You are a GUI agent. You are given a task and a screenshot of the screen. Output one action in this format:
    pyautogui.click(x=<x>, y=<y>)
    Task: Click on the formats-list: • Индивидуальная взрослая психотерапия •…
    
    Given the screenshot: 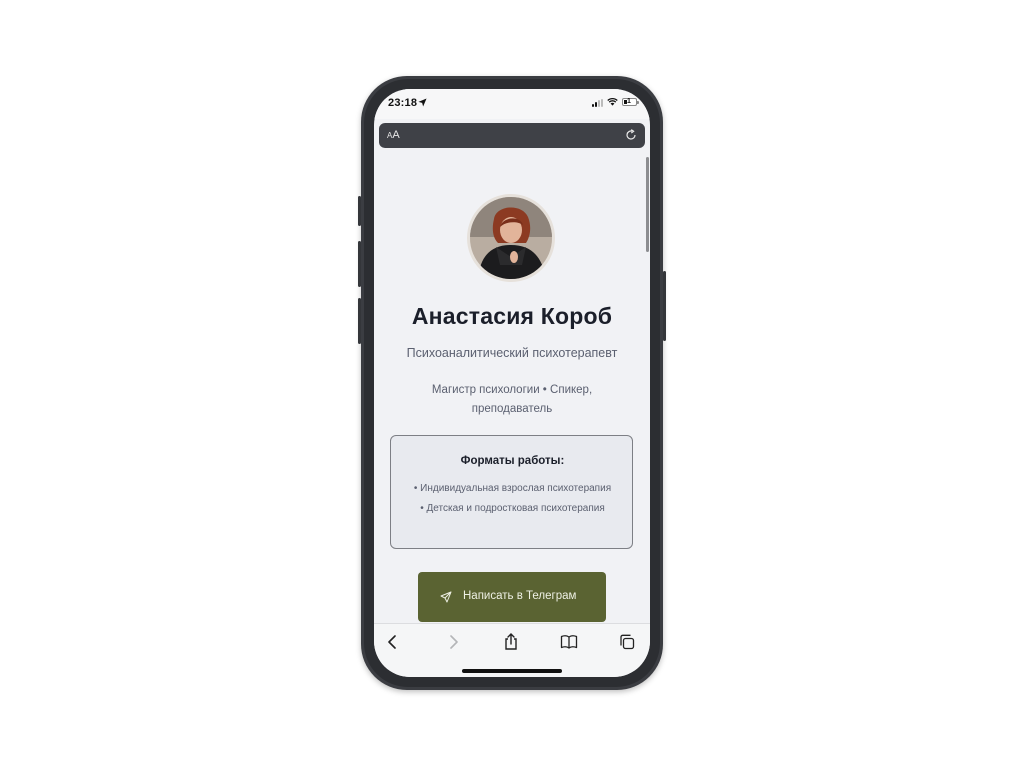 What is the action you would take?
    pyautogui.click(x=512, y=501)
    